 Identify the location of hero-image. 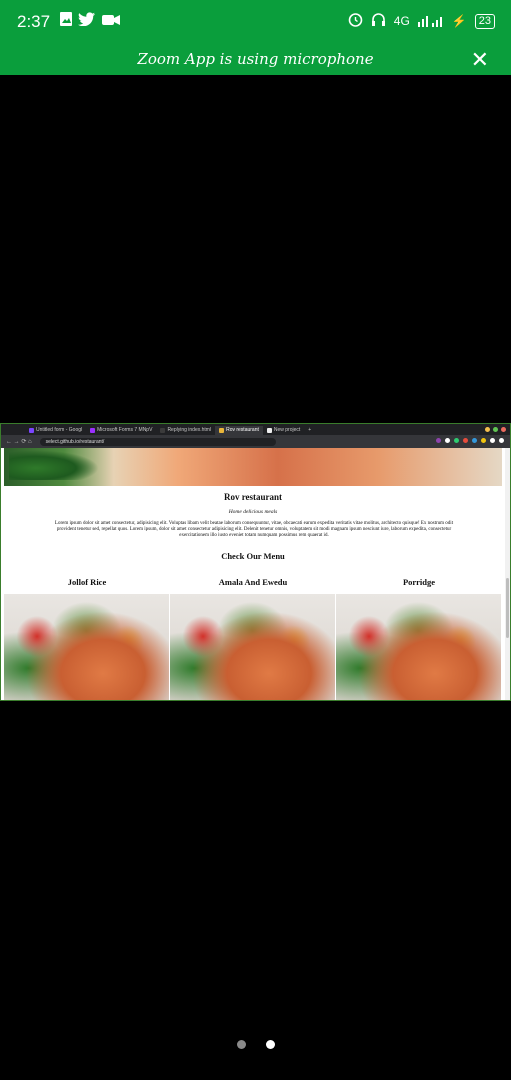
(253, 467).